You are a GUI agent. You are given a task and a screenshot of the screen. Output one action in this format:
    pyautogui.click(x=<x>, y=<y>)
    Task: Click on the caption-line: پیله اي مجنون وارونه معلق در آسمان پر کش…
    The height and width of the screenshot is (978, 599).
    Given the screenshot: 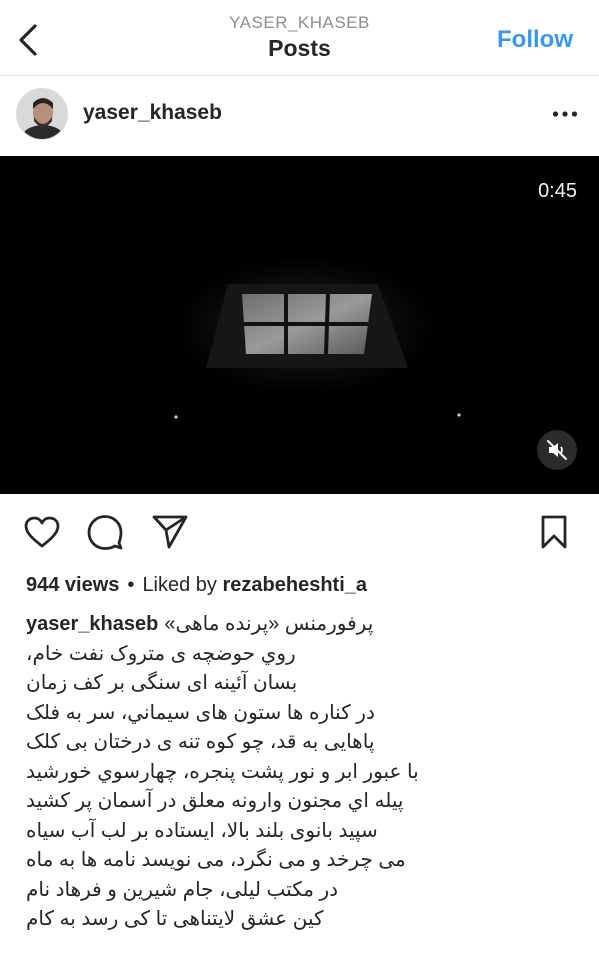 What is the action you would take?
    pyautogui.click(x=215, y=801)
    